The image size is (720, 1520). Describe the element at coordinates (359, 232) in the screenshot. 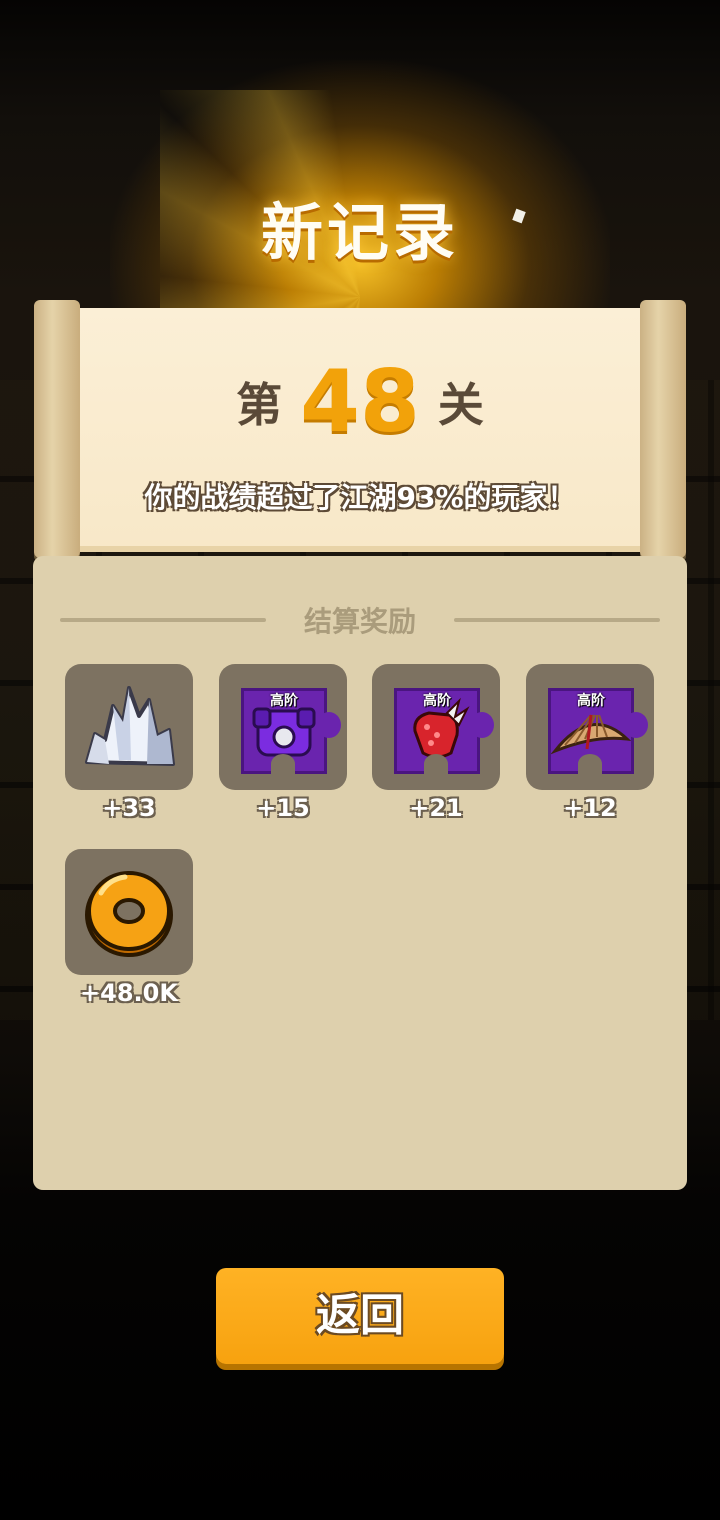

I see `page-title: 新记录` at that location.